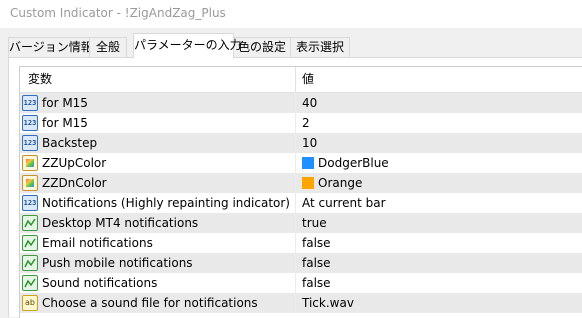 Image resolution: width=582 pixels, height=318 pixels. What do you see at coordinates (301, 143) in the screenshot?
I see `table-row: 123 Backstep 10` at bounding box center [301, 143].